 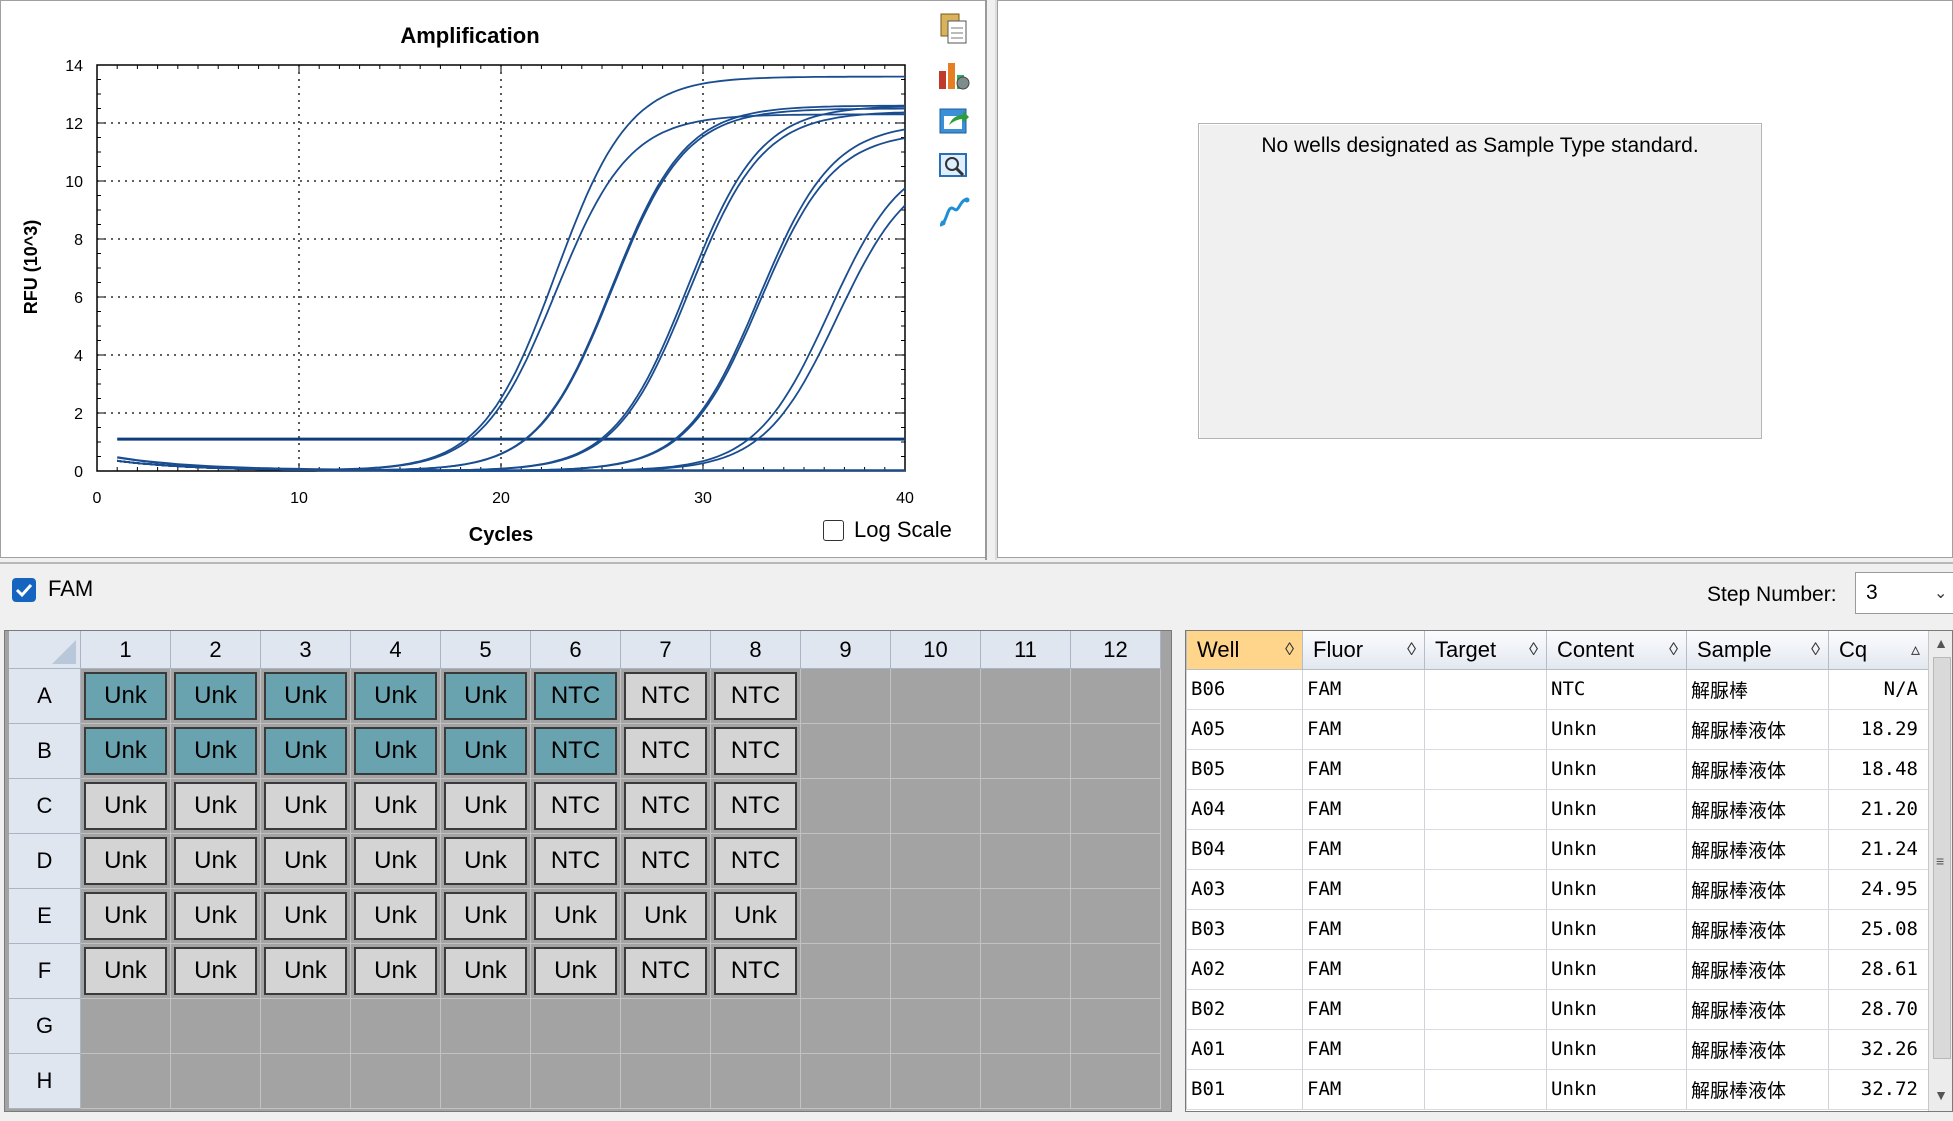 I want to click on column-header-sample: Sample ◊, so click(x=1757, y=650).